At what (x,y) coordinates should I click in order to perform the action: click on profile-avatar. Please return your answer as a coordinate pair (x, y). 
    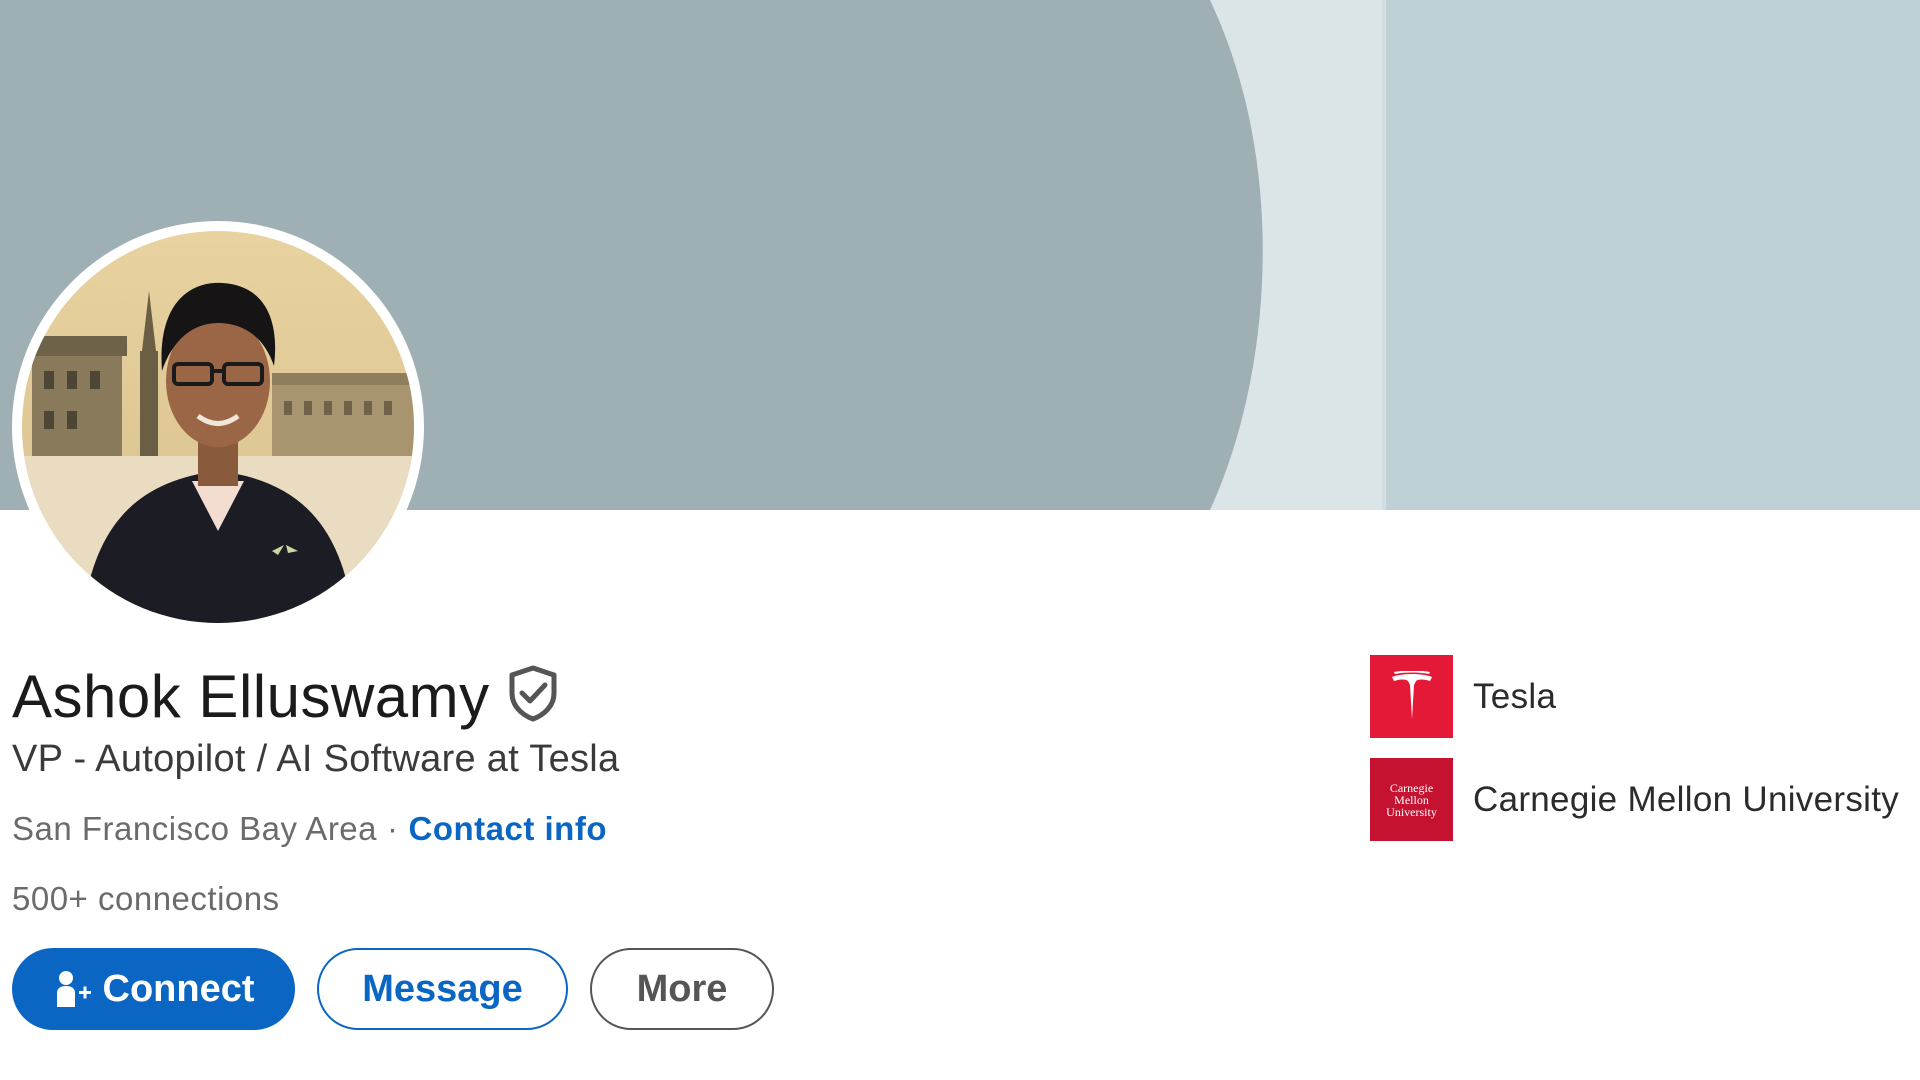
    Looking at the image, I should click on (218, 427).